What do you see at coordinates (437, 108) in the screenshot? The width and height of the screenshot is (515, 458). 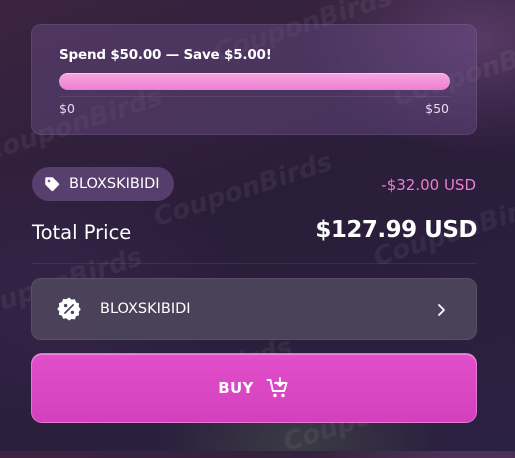 I see `progress-max-label: $50` at bounding box center [437, 108].